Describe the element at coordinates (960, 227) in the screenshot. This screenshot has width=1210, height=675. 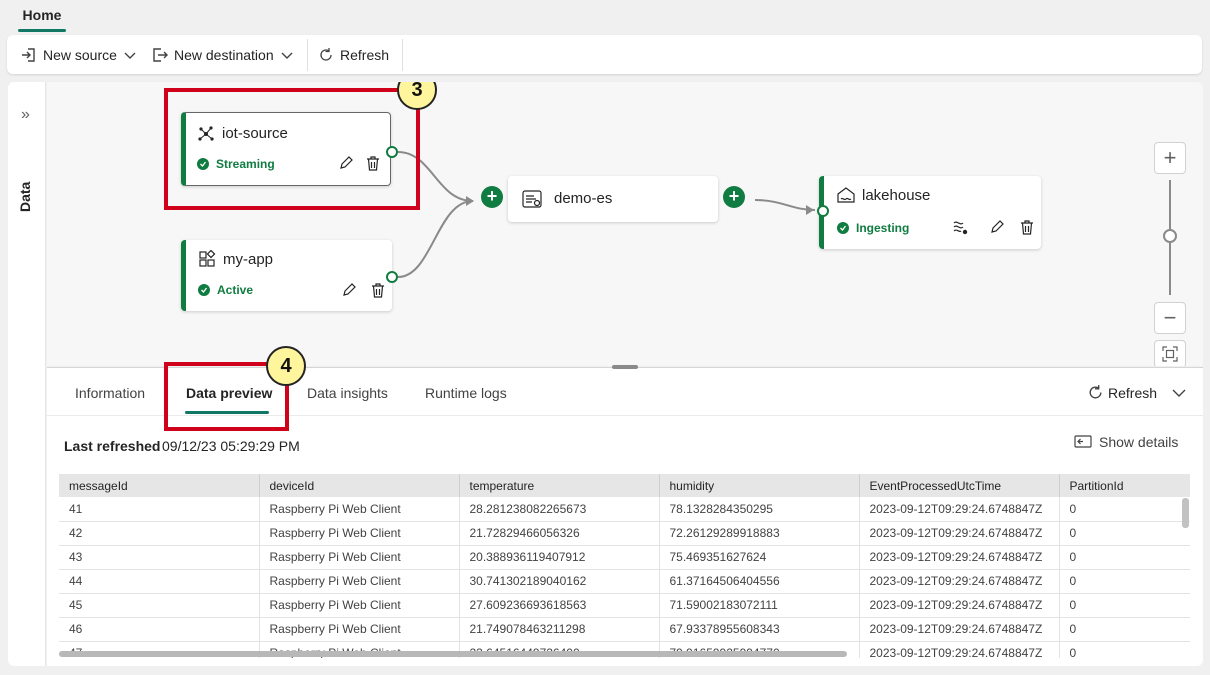
I see `stream-settings-icon` at that location.